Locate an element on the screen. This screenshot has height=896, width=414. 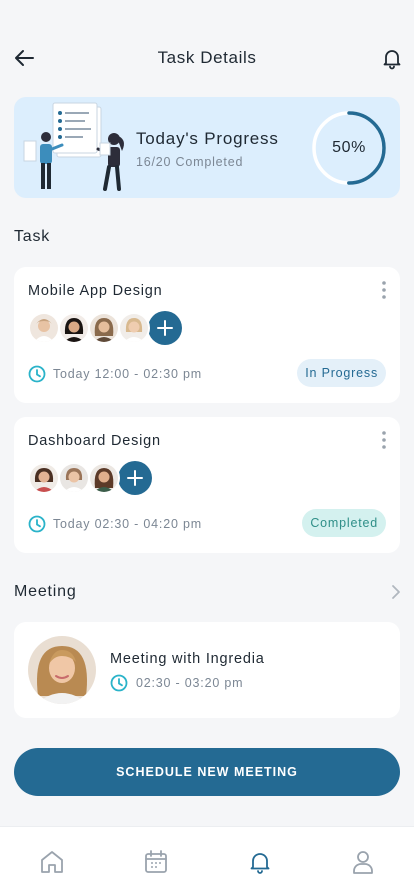
user-icon is located at coordinates (363, 862).